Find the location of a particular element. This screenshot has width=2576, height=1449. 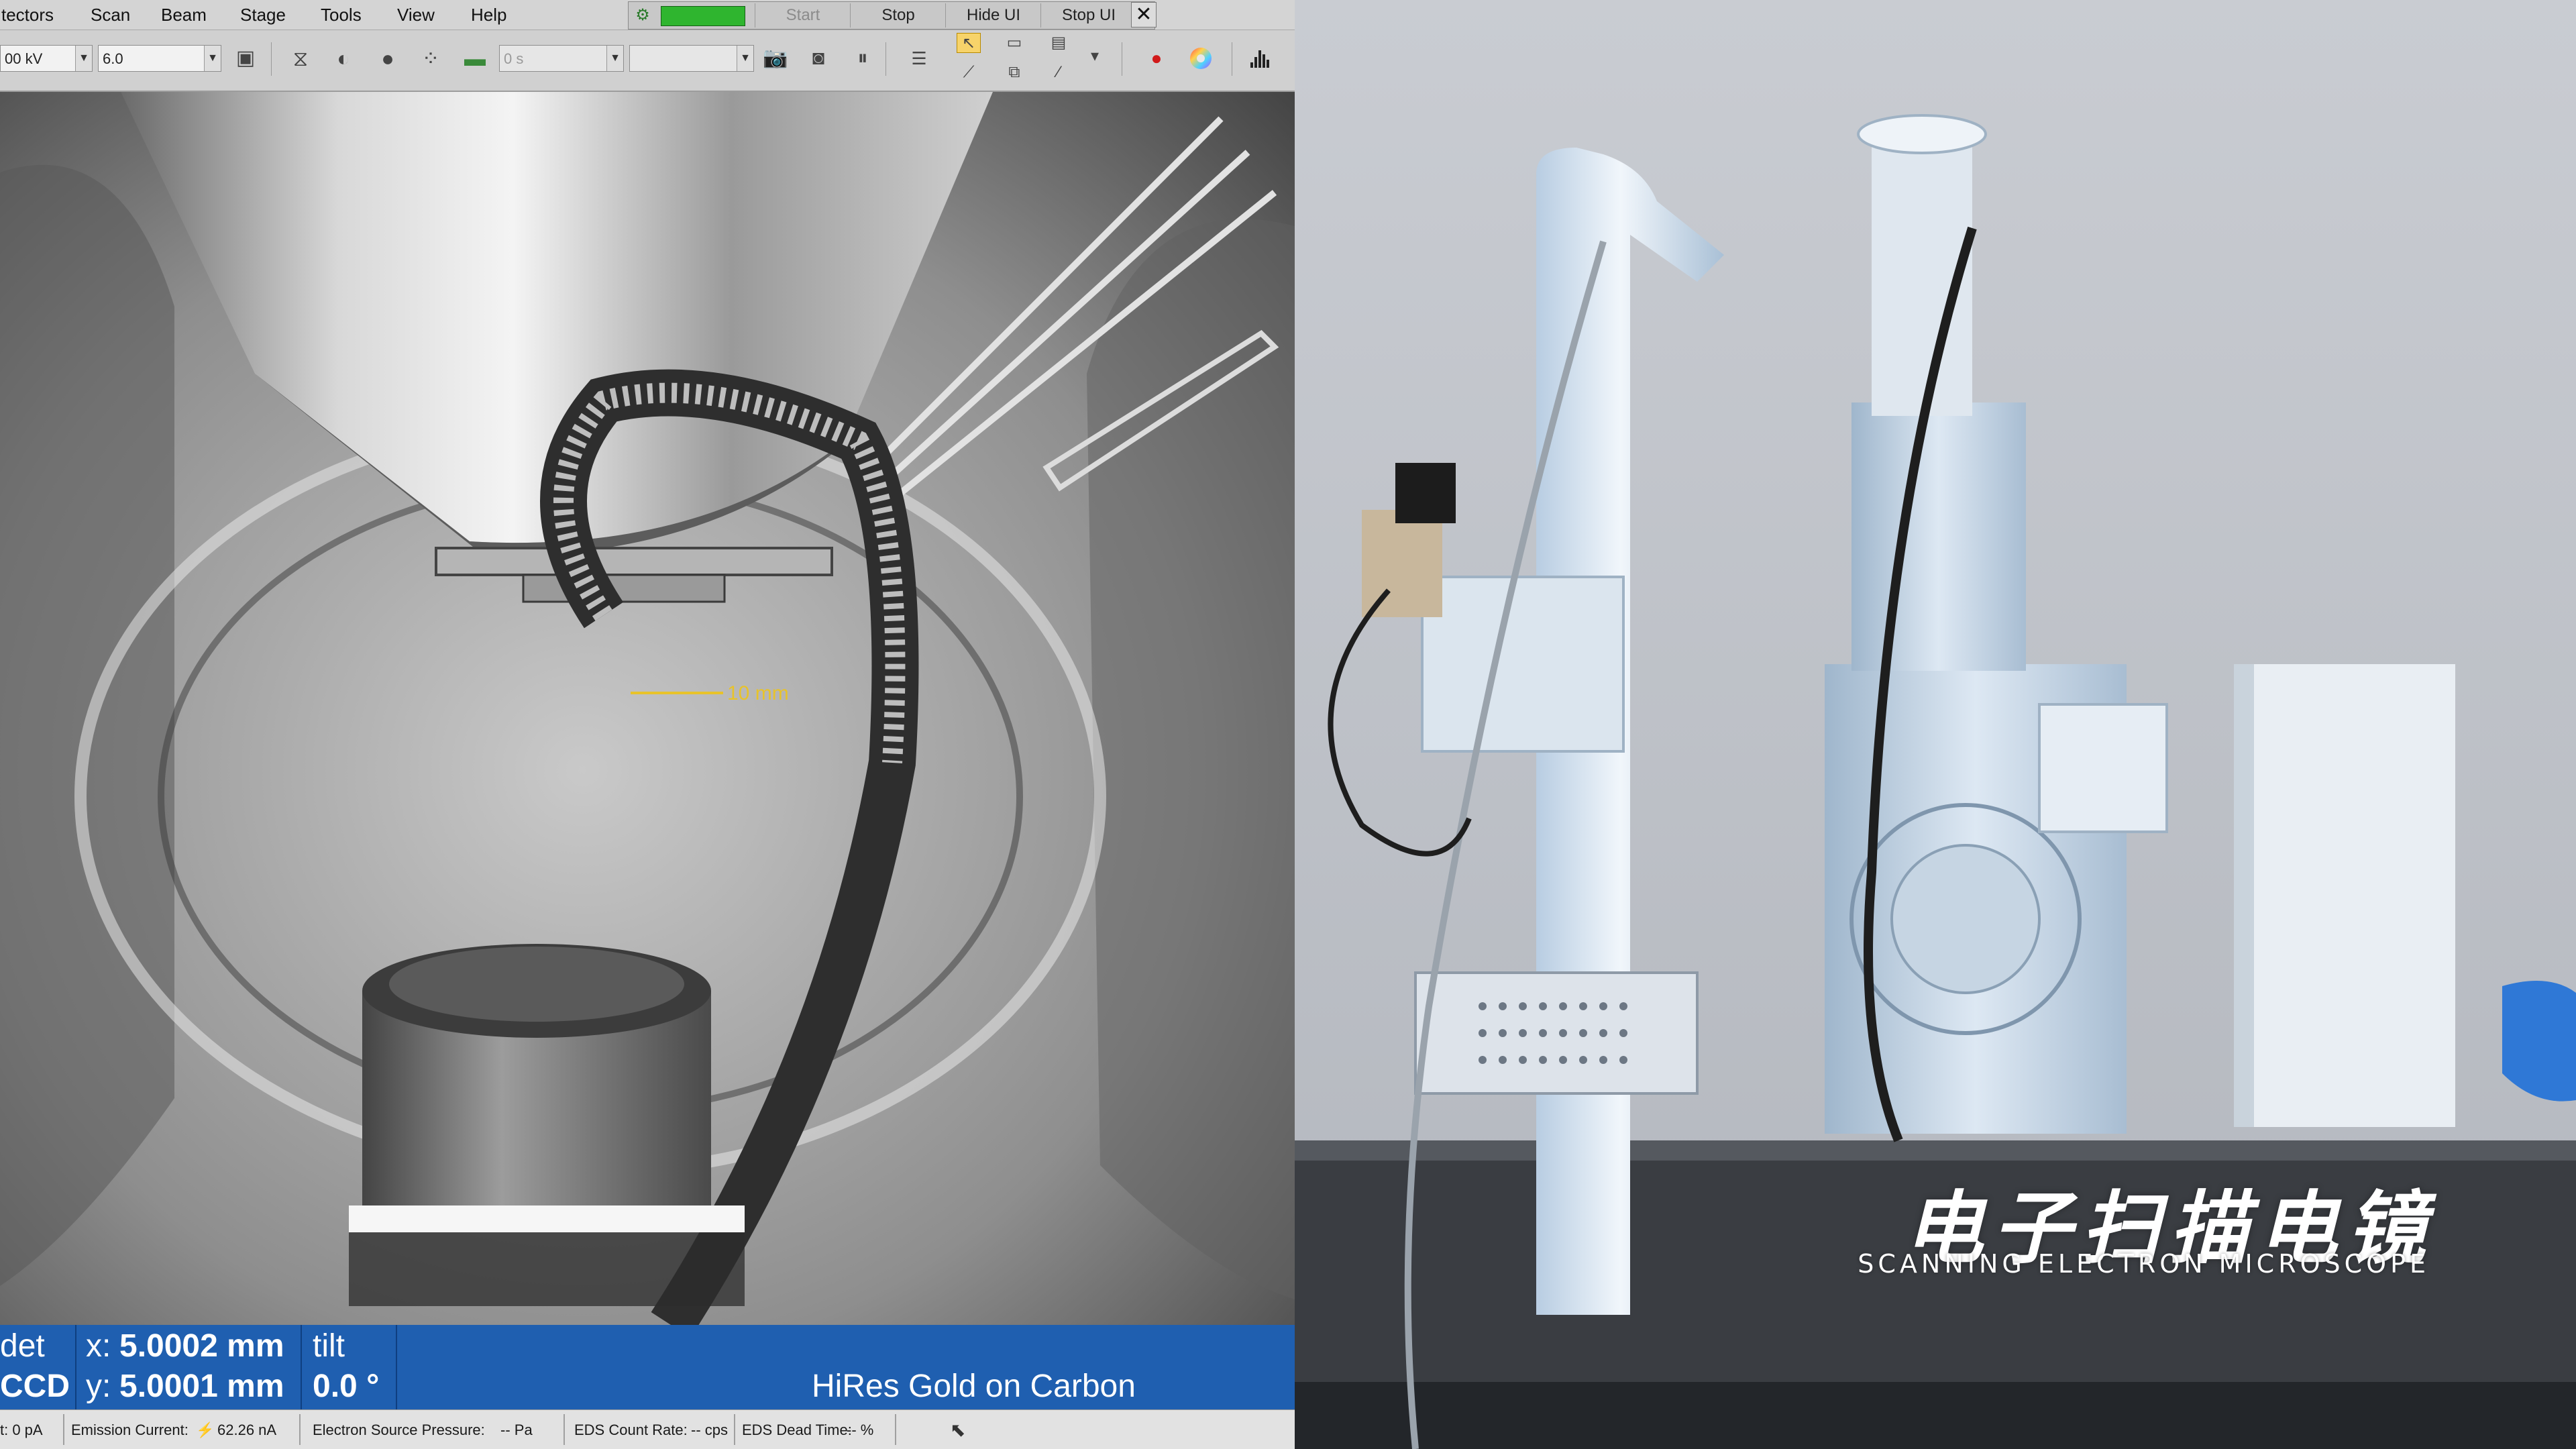

source-pressure-value: -- Pa is located at coordinates (516, 1429).